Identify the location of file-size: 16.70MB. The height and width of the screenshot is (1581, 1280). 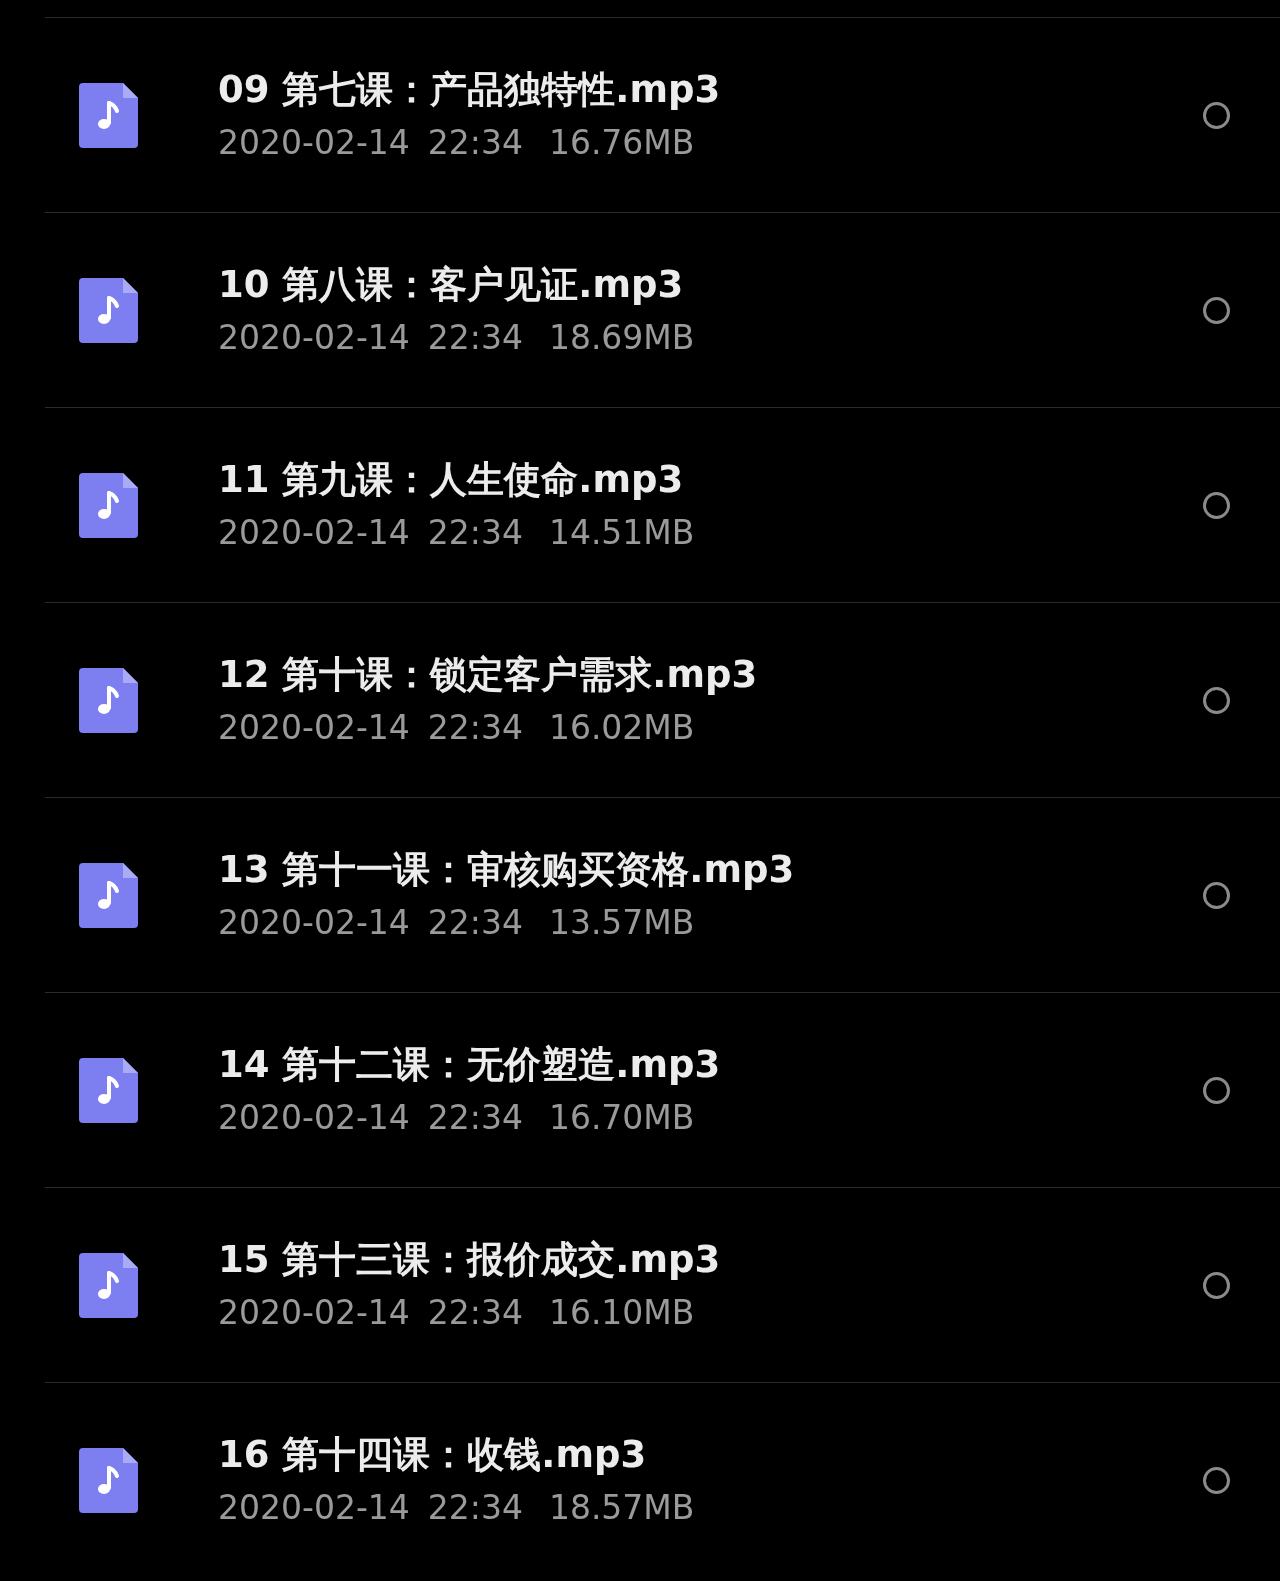
(621, 1117).